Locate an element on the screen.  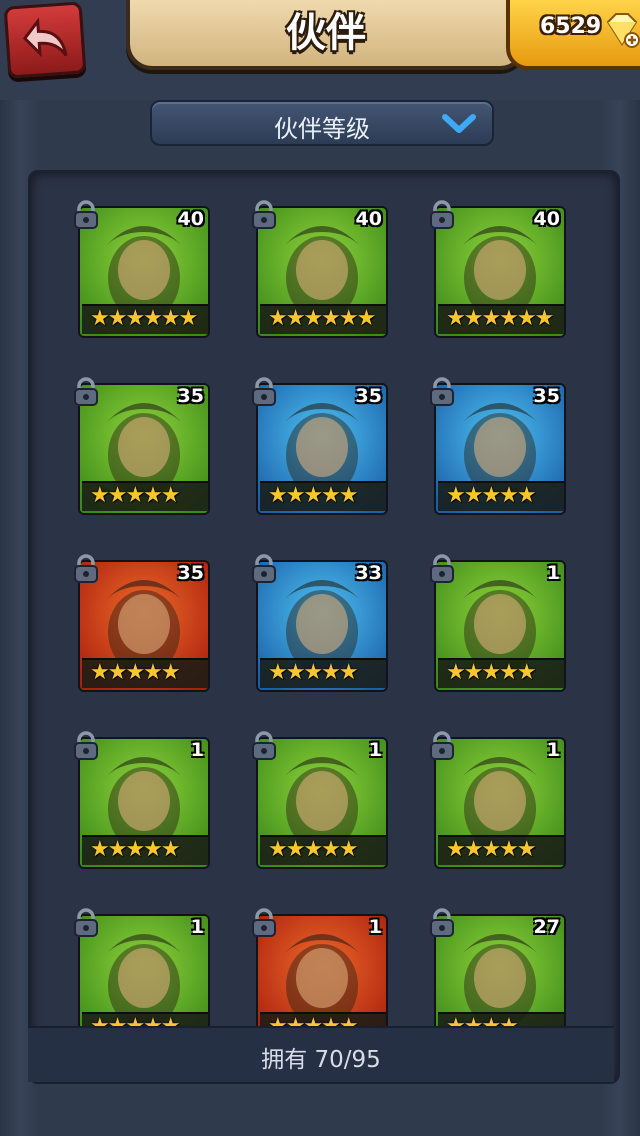
sort-dropdown-label: 伙伴等级 is located at coordinates (322, 129).